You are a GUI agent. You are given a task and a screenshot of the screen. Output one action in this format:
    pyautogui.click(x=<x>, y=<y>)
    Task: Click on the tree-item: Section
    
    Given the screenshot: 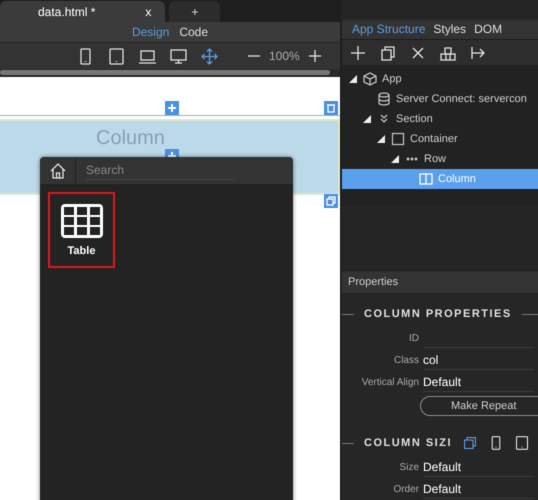 What is the action you would take?
    pyautogui.click(x=440, y=119)
    